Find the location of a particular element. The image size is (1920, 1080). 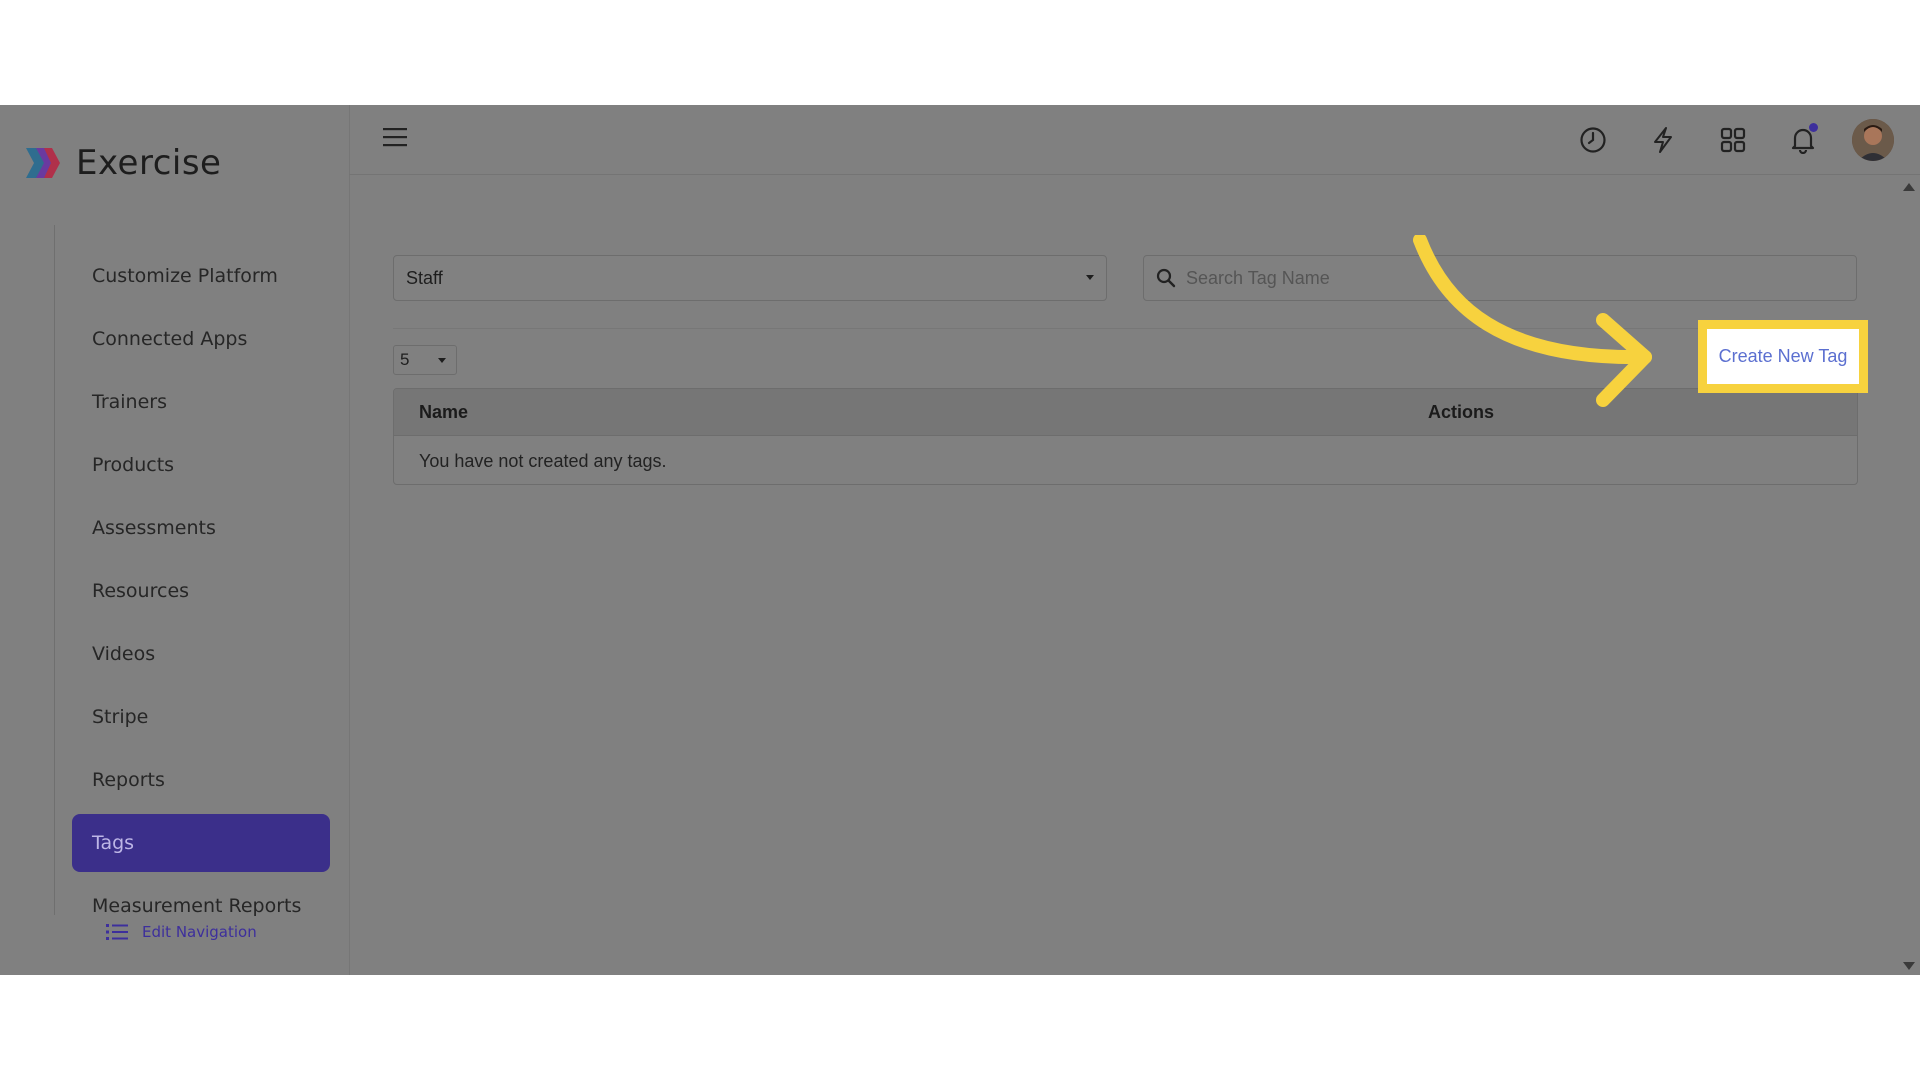

edit-navigation-link: Edit Navigation is located at coordinates (181, 932).